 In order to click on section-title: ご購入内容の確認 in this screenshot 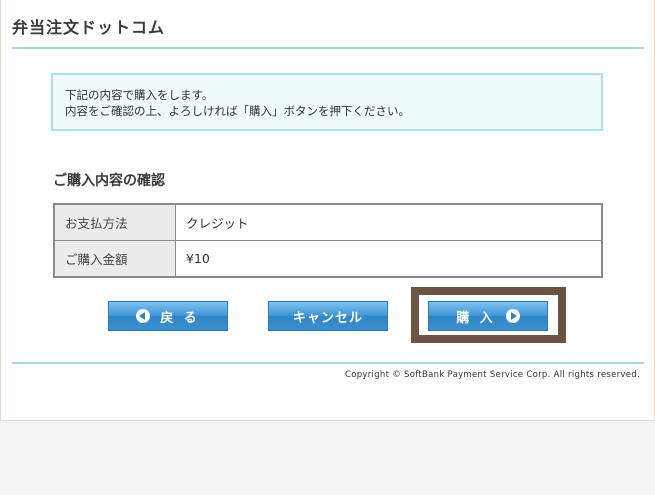, I will do `click(109, 181)`.